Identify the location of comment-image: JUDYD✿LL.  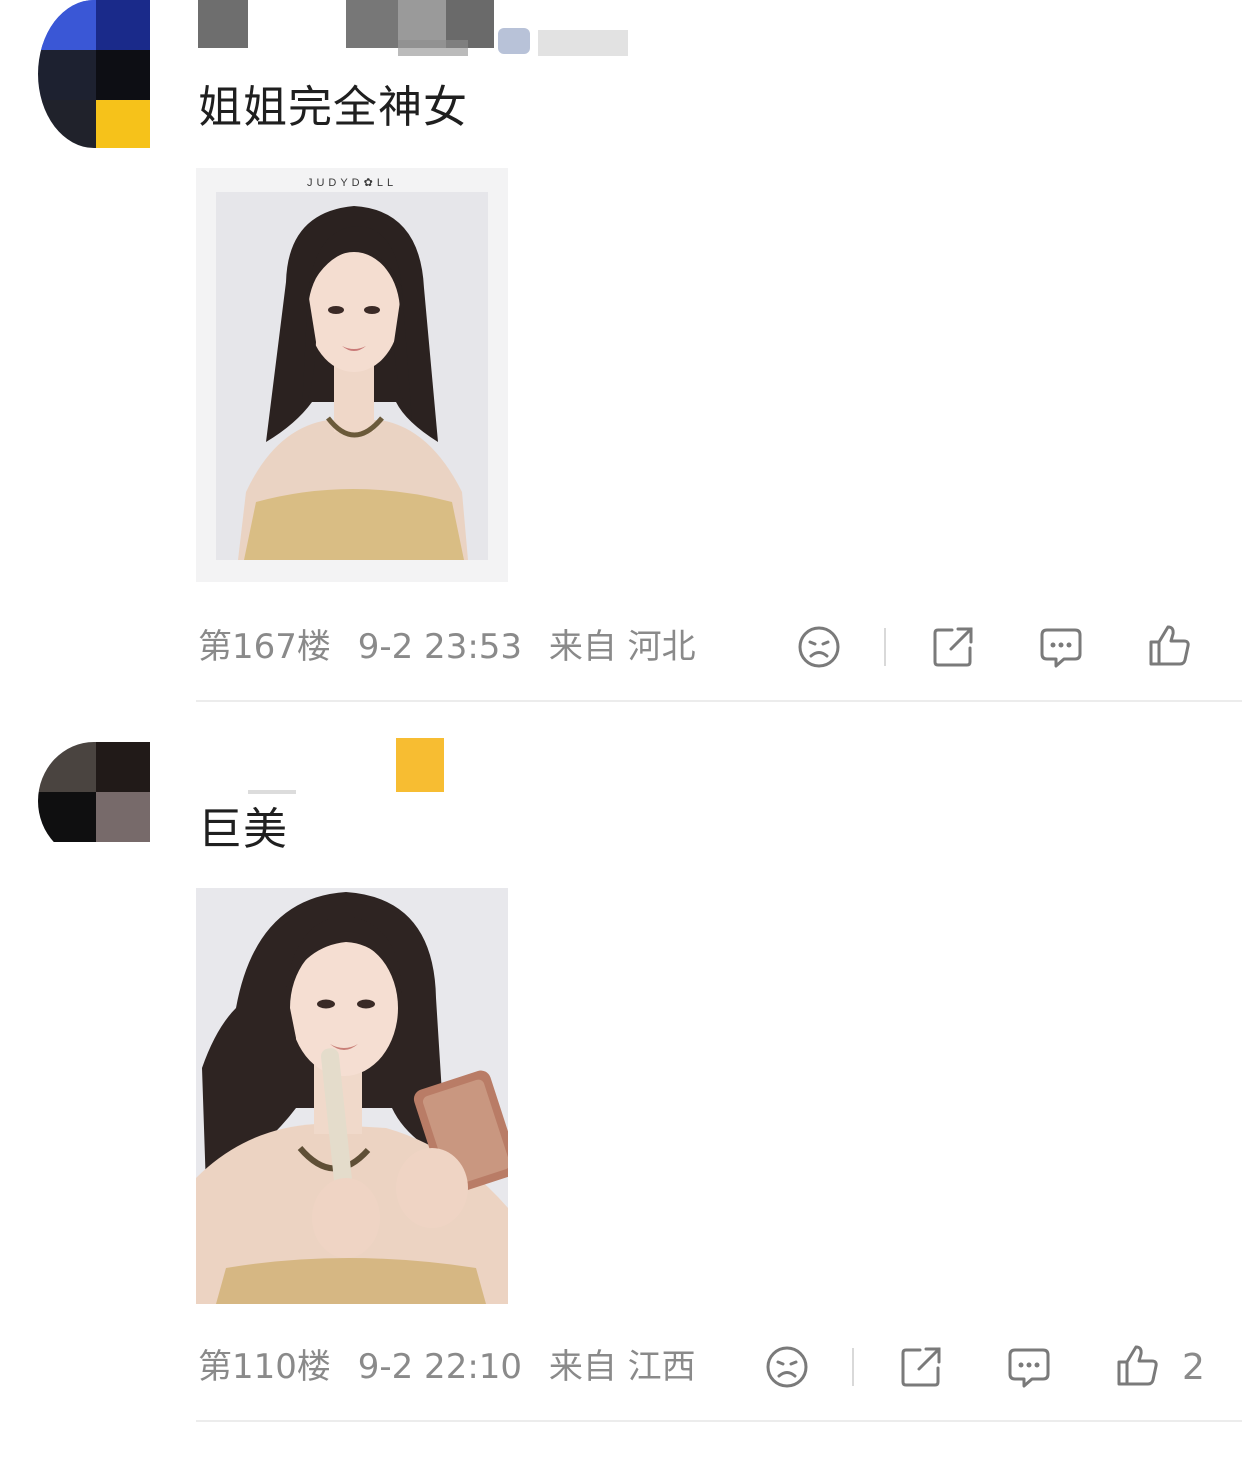
(352, 375).